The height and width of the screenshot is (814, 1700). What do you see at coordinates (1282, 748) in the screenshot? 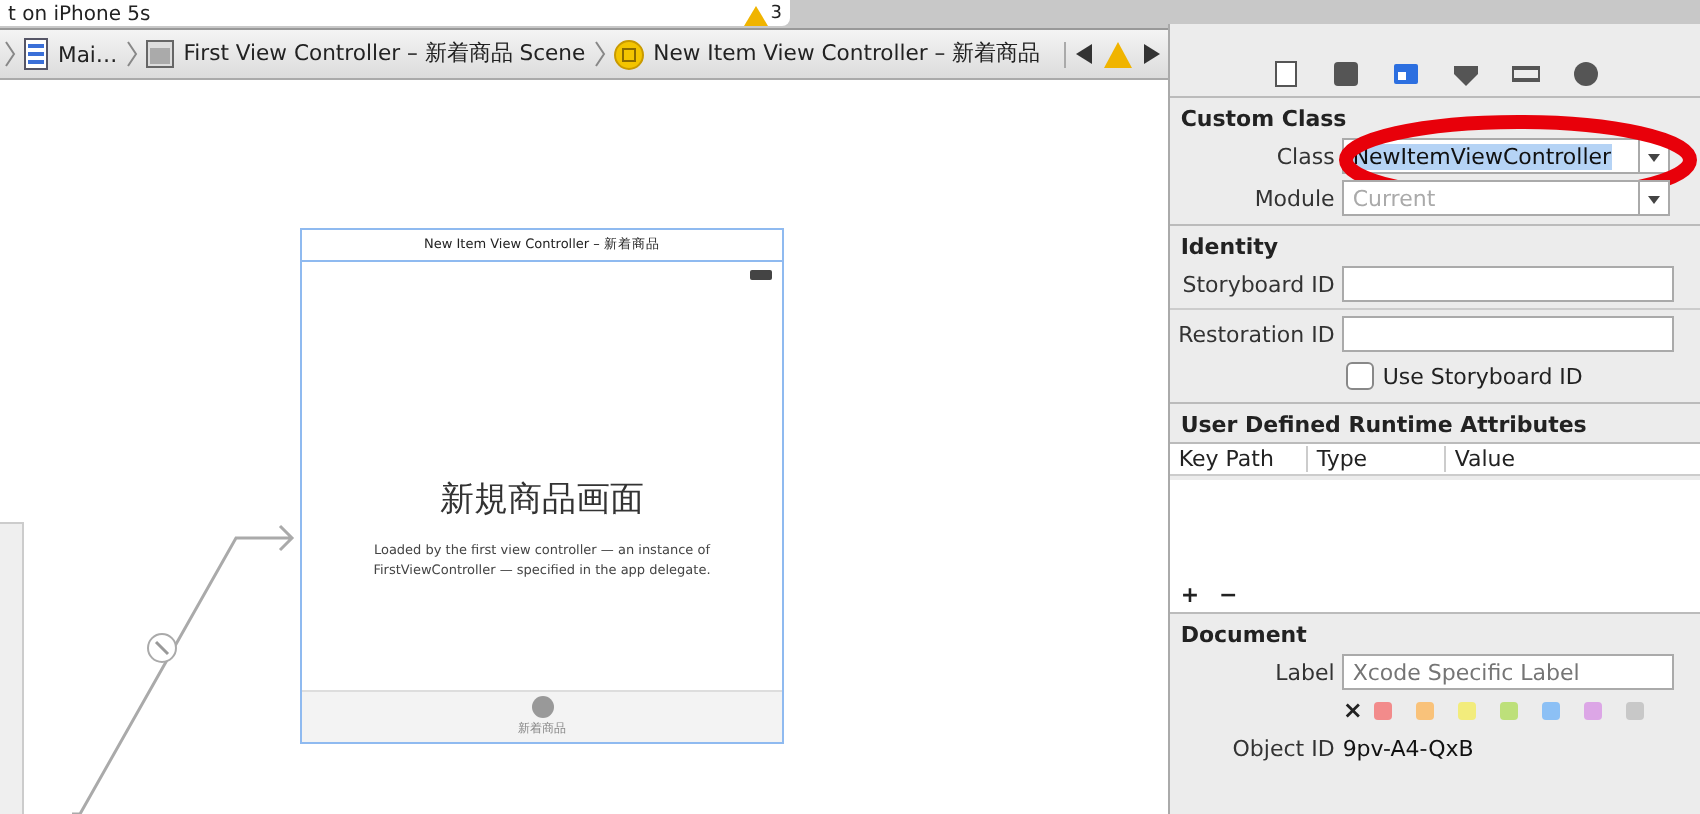
I see `field-label: Object ID` at bounding box center [1282, 748].